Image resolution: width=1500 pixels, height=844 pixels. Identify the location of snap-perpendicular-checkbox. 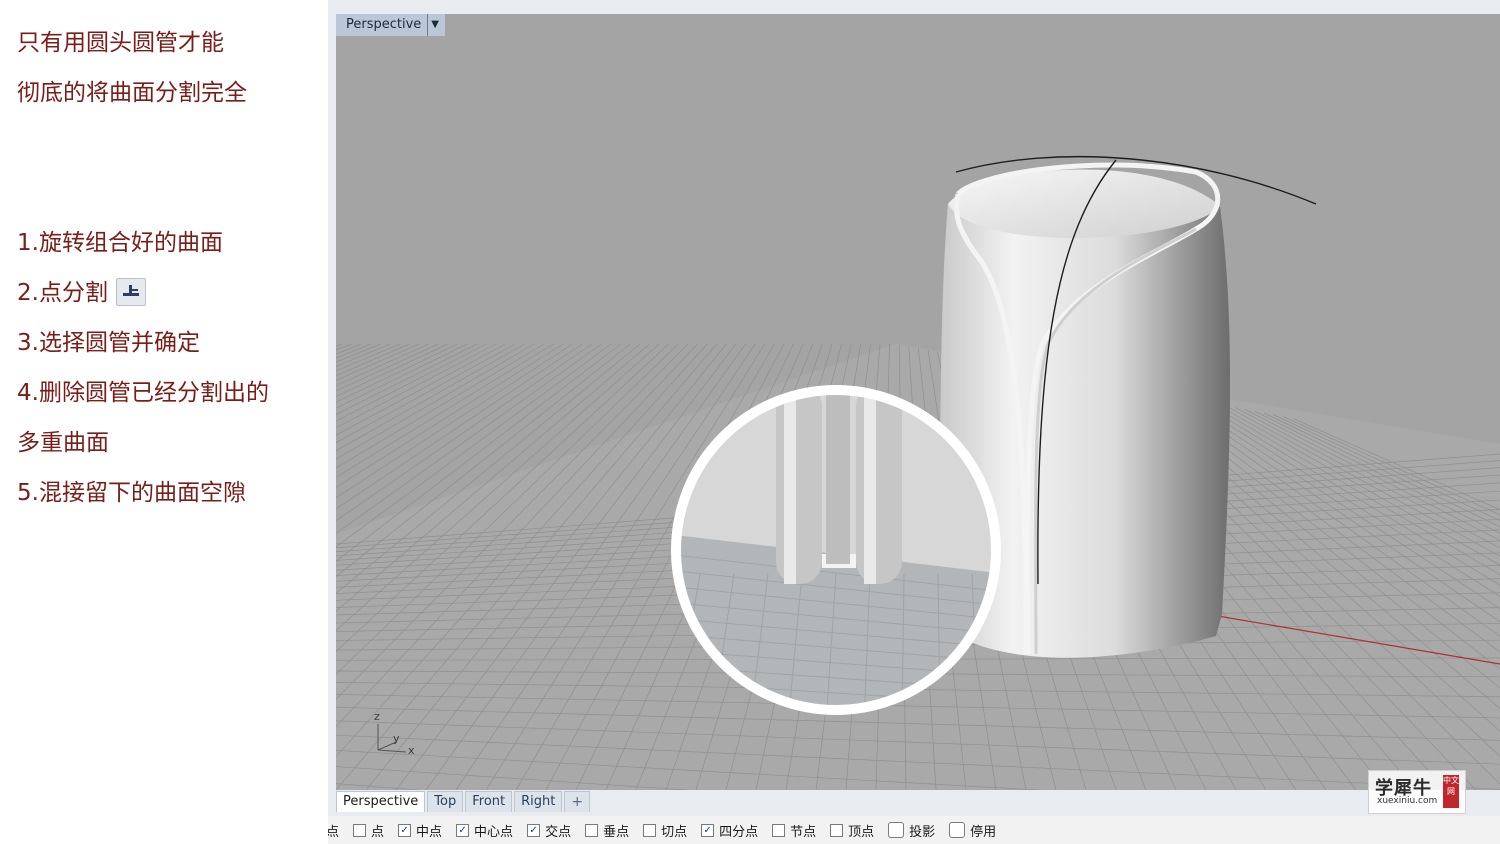
(592, 830).